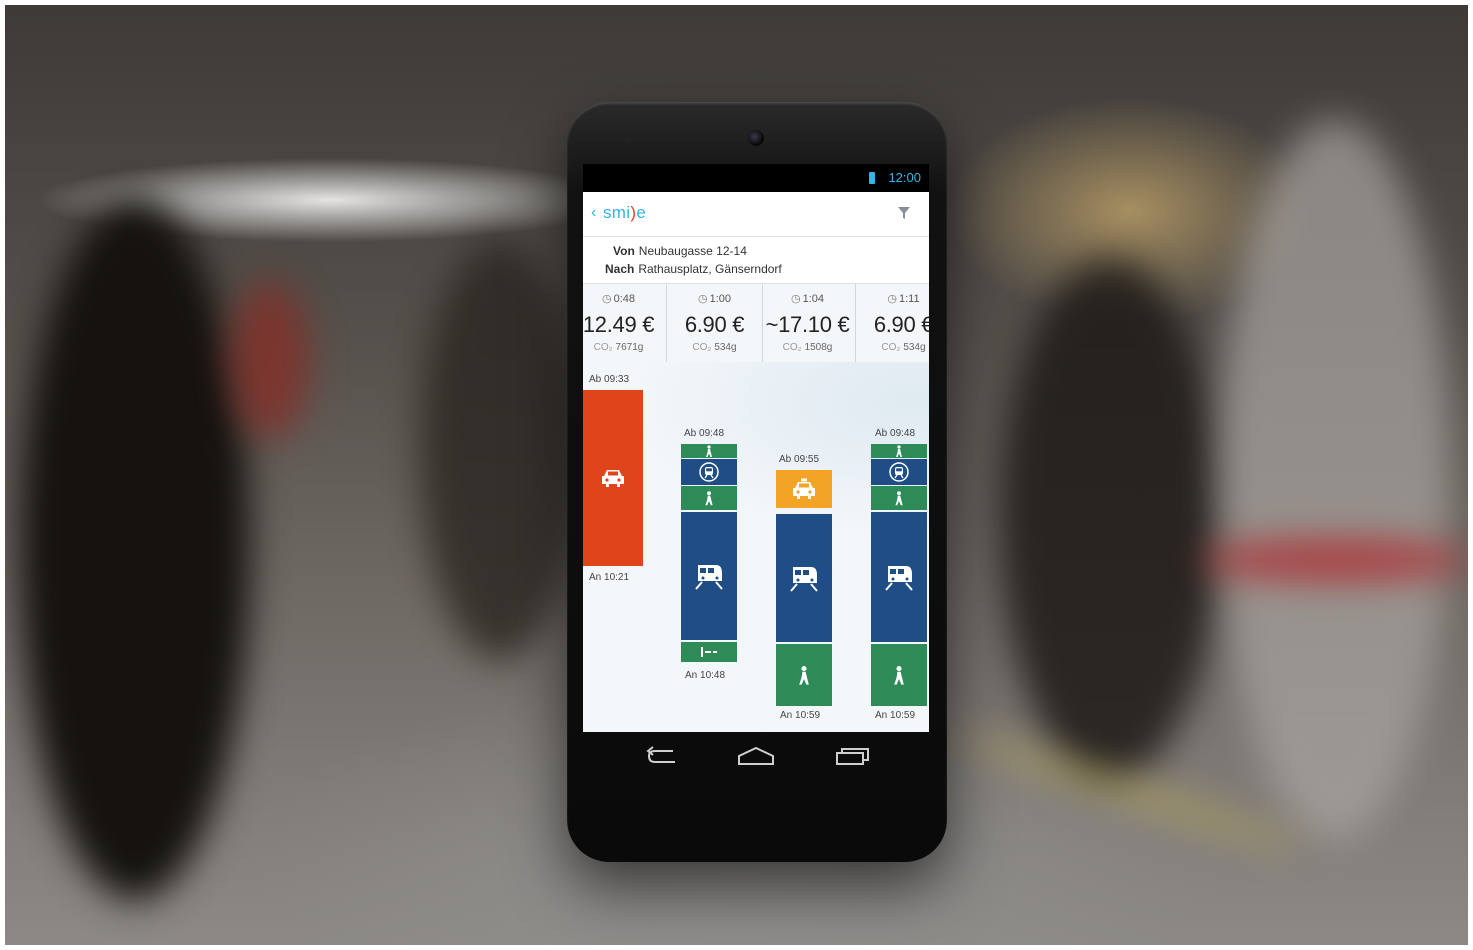  What do you see at coordinates (1335, 480) in the screenshot?
I see `blurred-train-door` at bounding box center [1335, 480].